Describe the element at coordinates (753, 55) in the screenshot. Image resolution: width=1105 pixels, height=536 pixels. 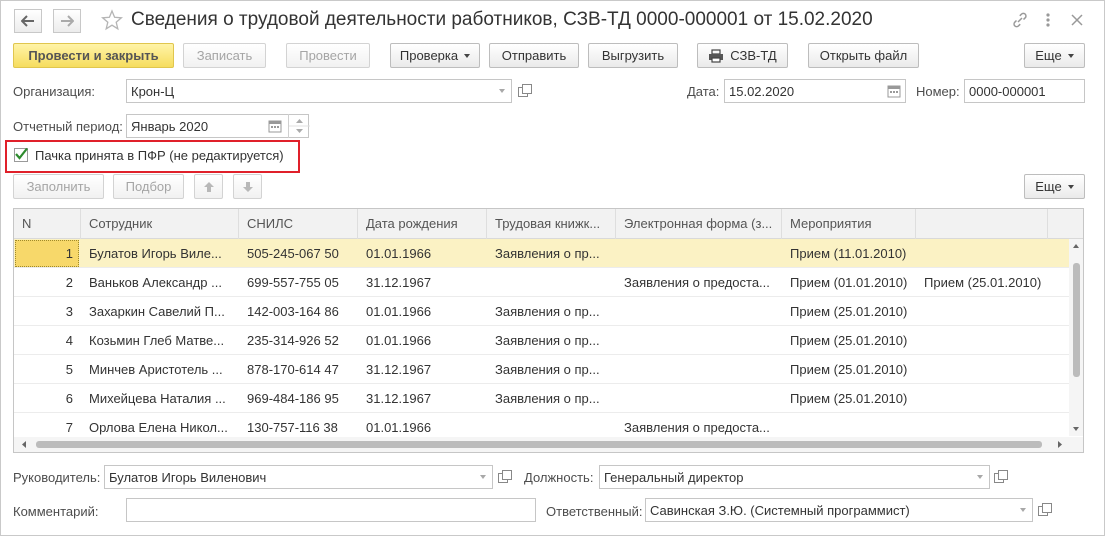
I see `print-szv-label: СЗВ-ТД` at that location.